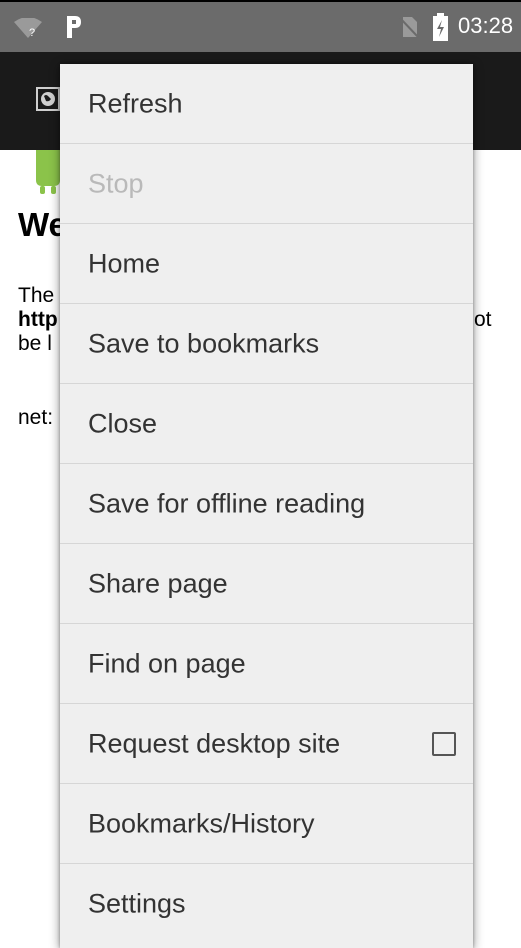  What do you see at coordinates (28, 28) in the screenshot?
I see `wifi-unknown-icon: ?` at bounding box center [28, 28].